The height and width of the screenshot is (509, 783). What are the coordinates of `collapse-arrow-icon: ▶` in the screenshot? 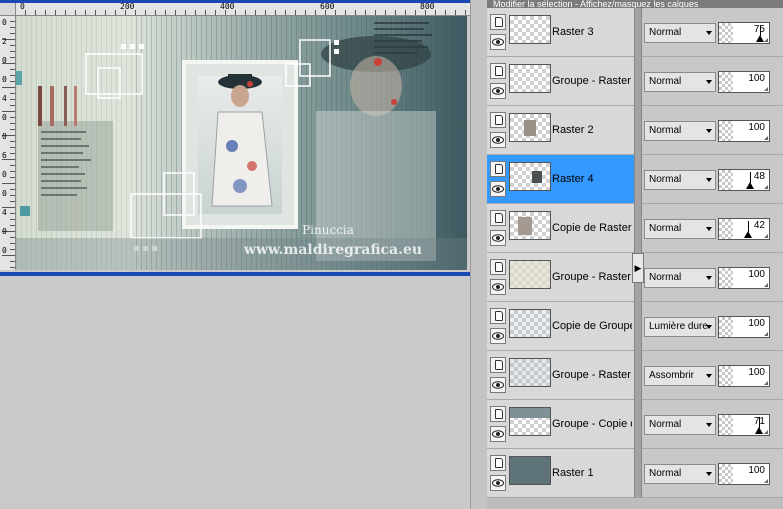 It's located at (638, 268).